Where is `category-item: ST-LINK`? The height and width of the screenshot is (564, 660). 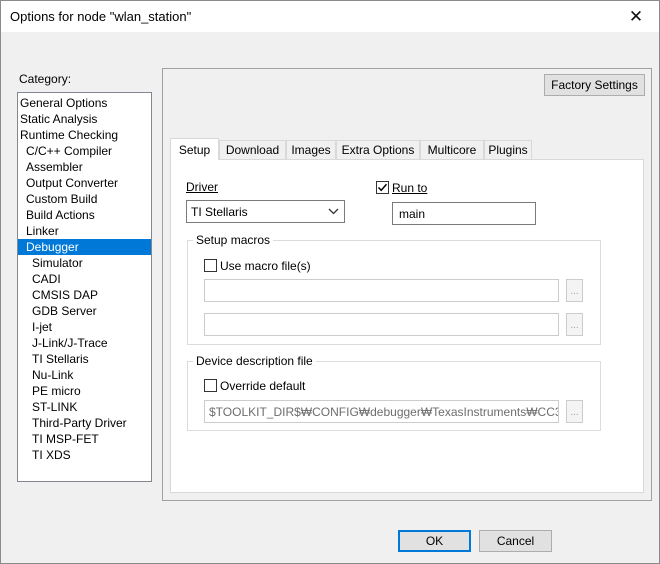
category-item: ST-LINK is located at coordinates (84, 407).